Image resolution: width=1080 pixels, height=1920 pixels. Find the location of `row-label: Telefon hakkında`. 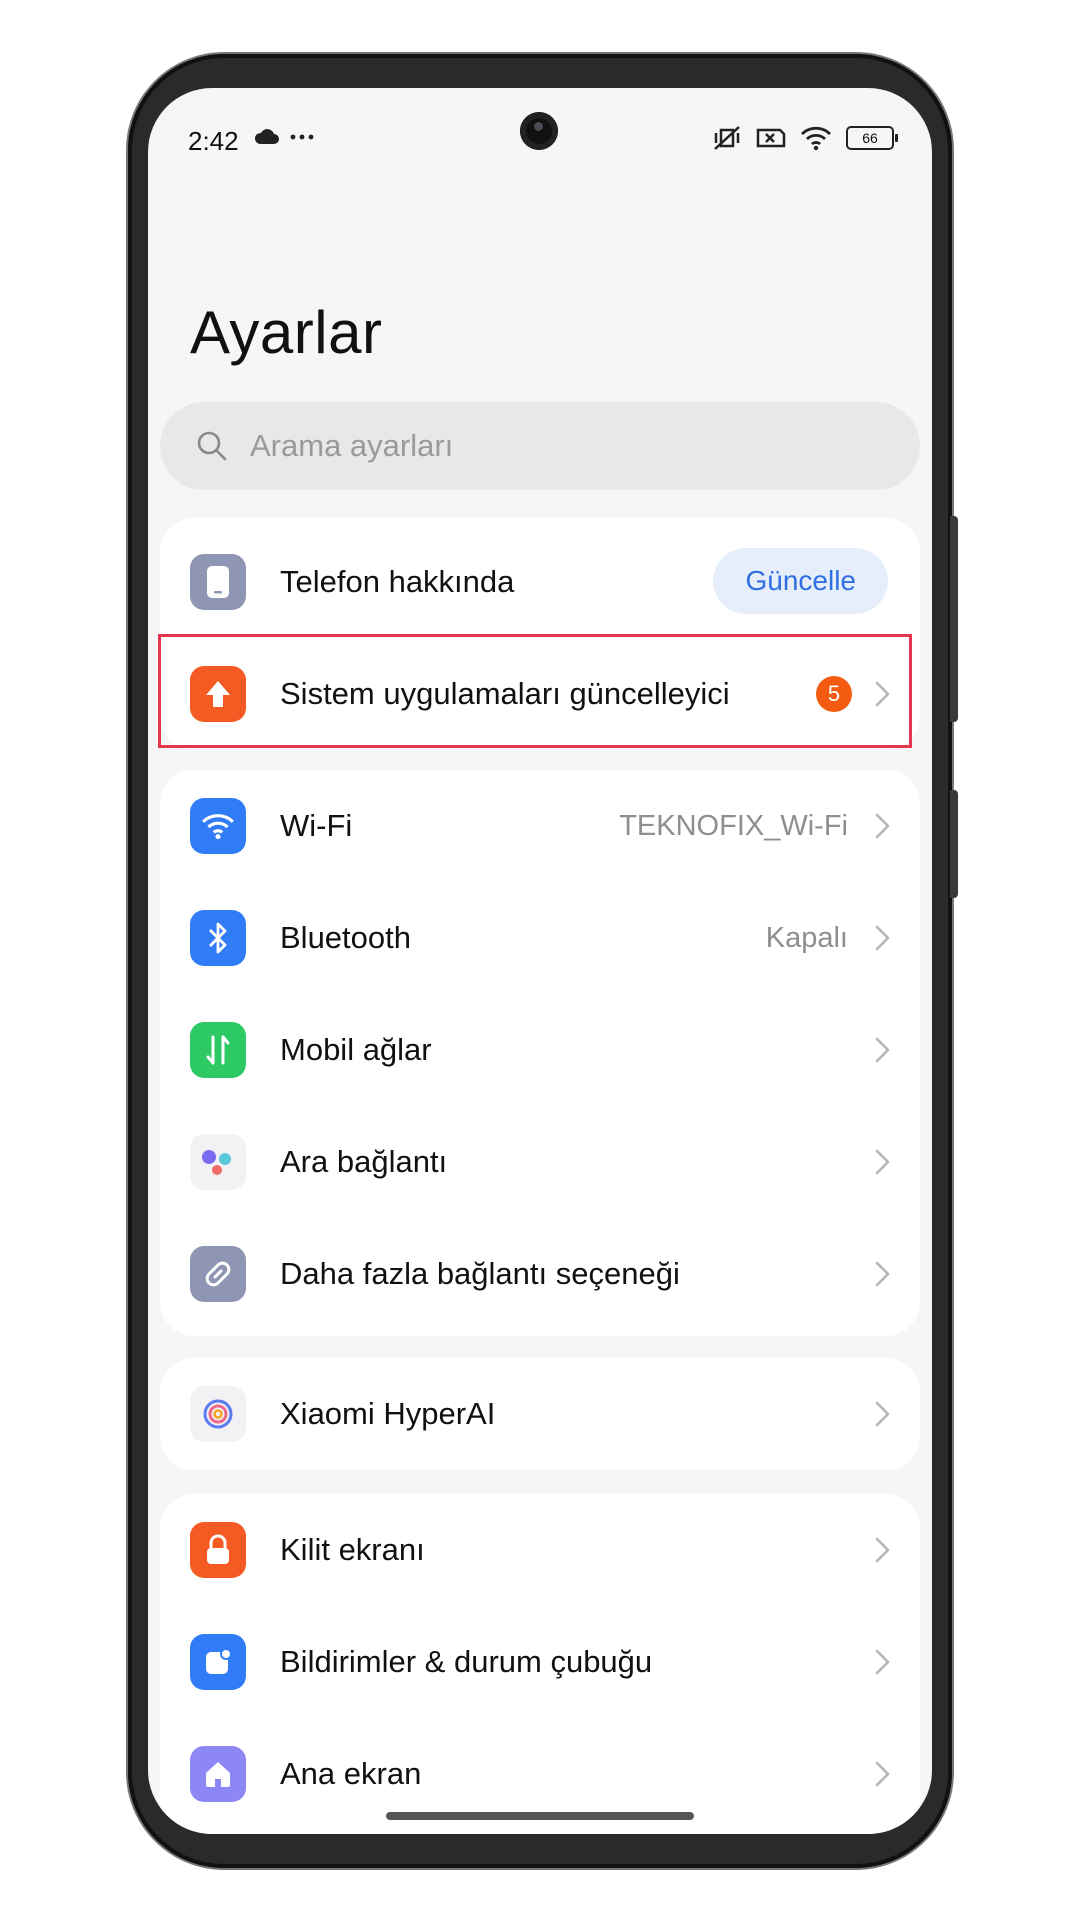

row-label: Telefon hakkında is located at coordinates (397, 581).